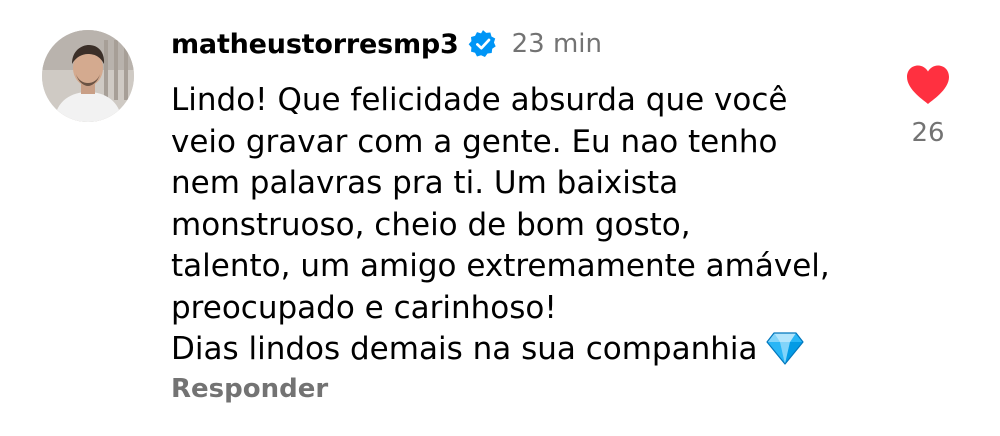 The height and width of the screenshot is (436, 1000). I want to click on comment-text-line: monstruoso, cheio de bom gosto,, so click(431, 224).